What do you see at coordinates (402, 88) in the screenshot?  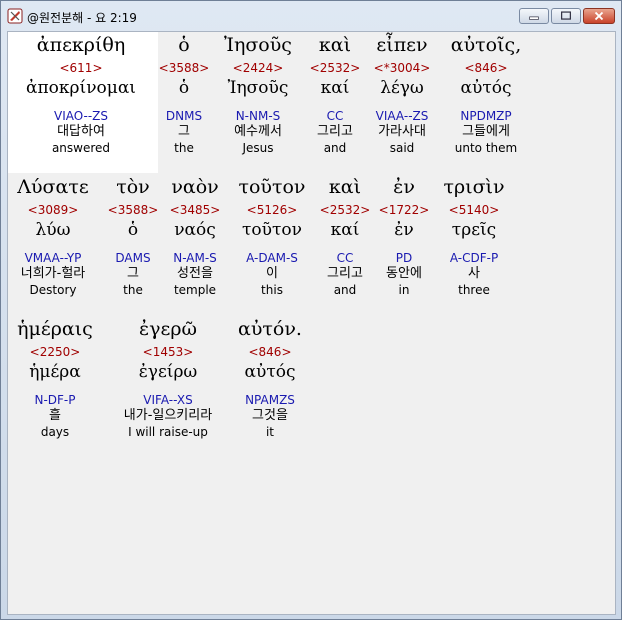 I see `lemma: λέγω` at bounding box center [402, 88].